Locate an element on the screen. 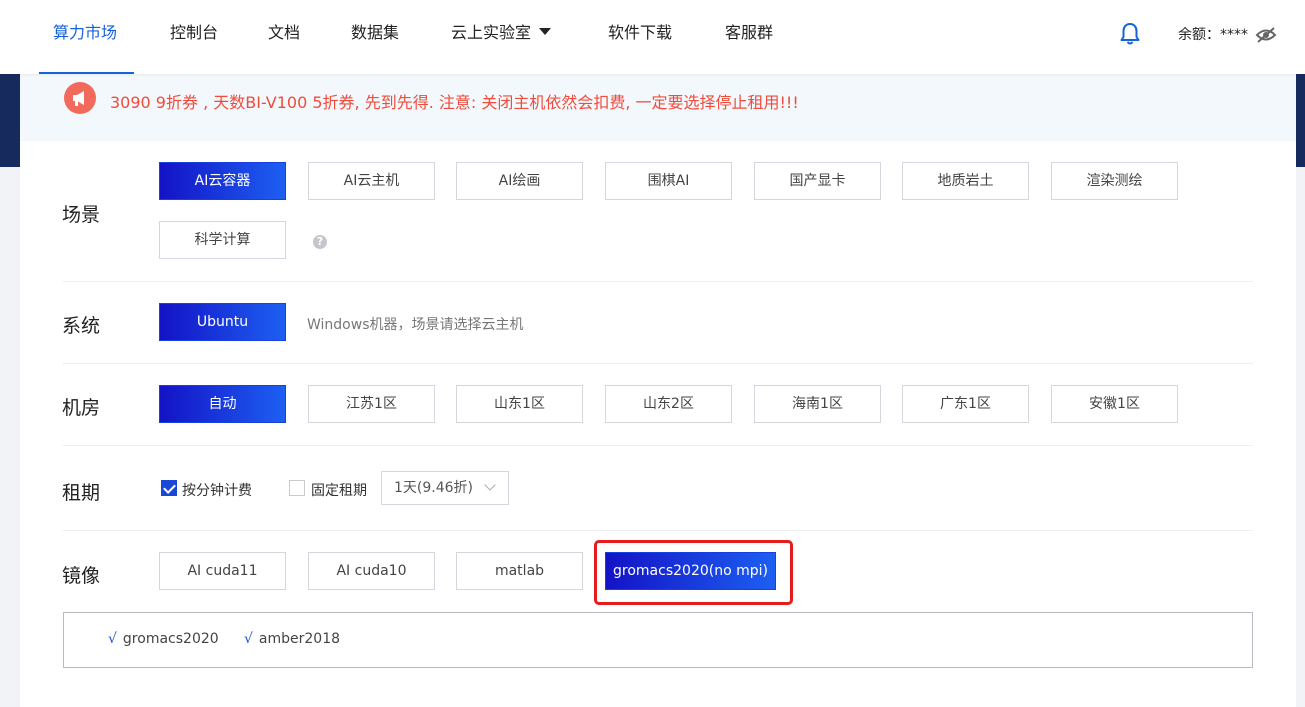 This screenshot has height=707, width=1305. background-strip-left is located at coordinates (10, 120).